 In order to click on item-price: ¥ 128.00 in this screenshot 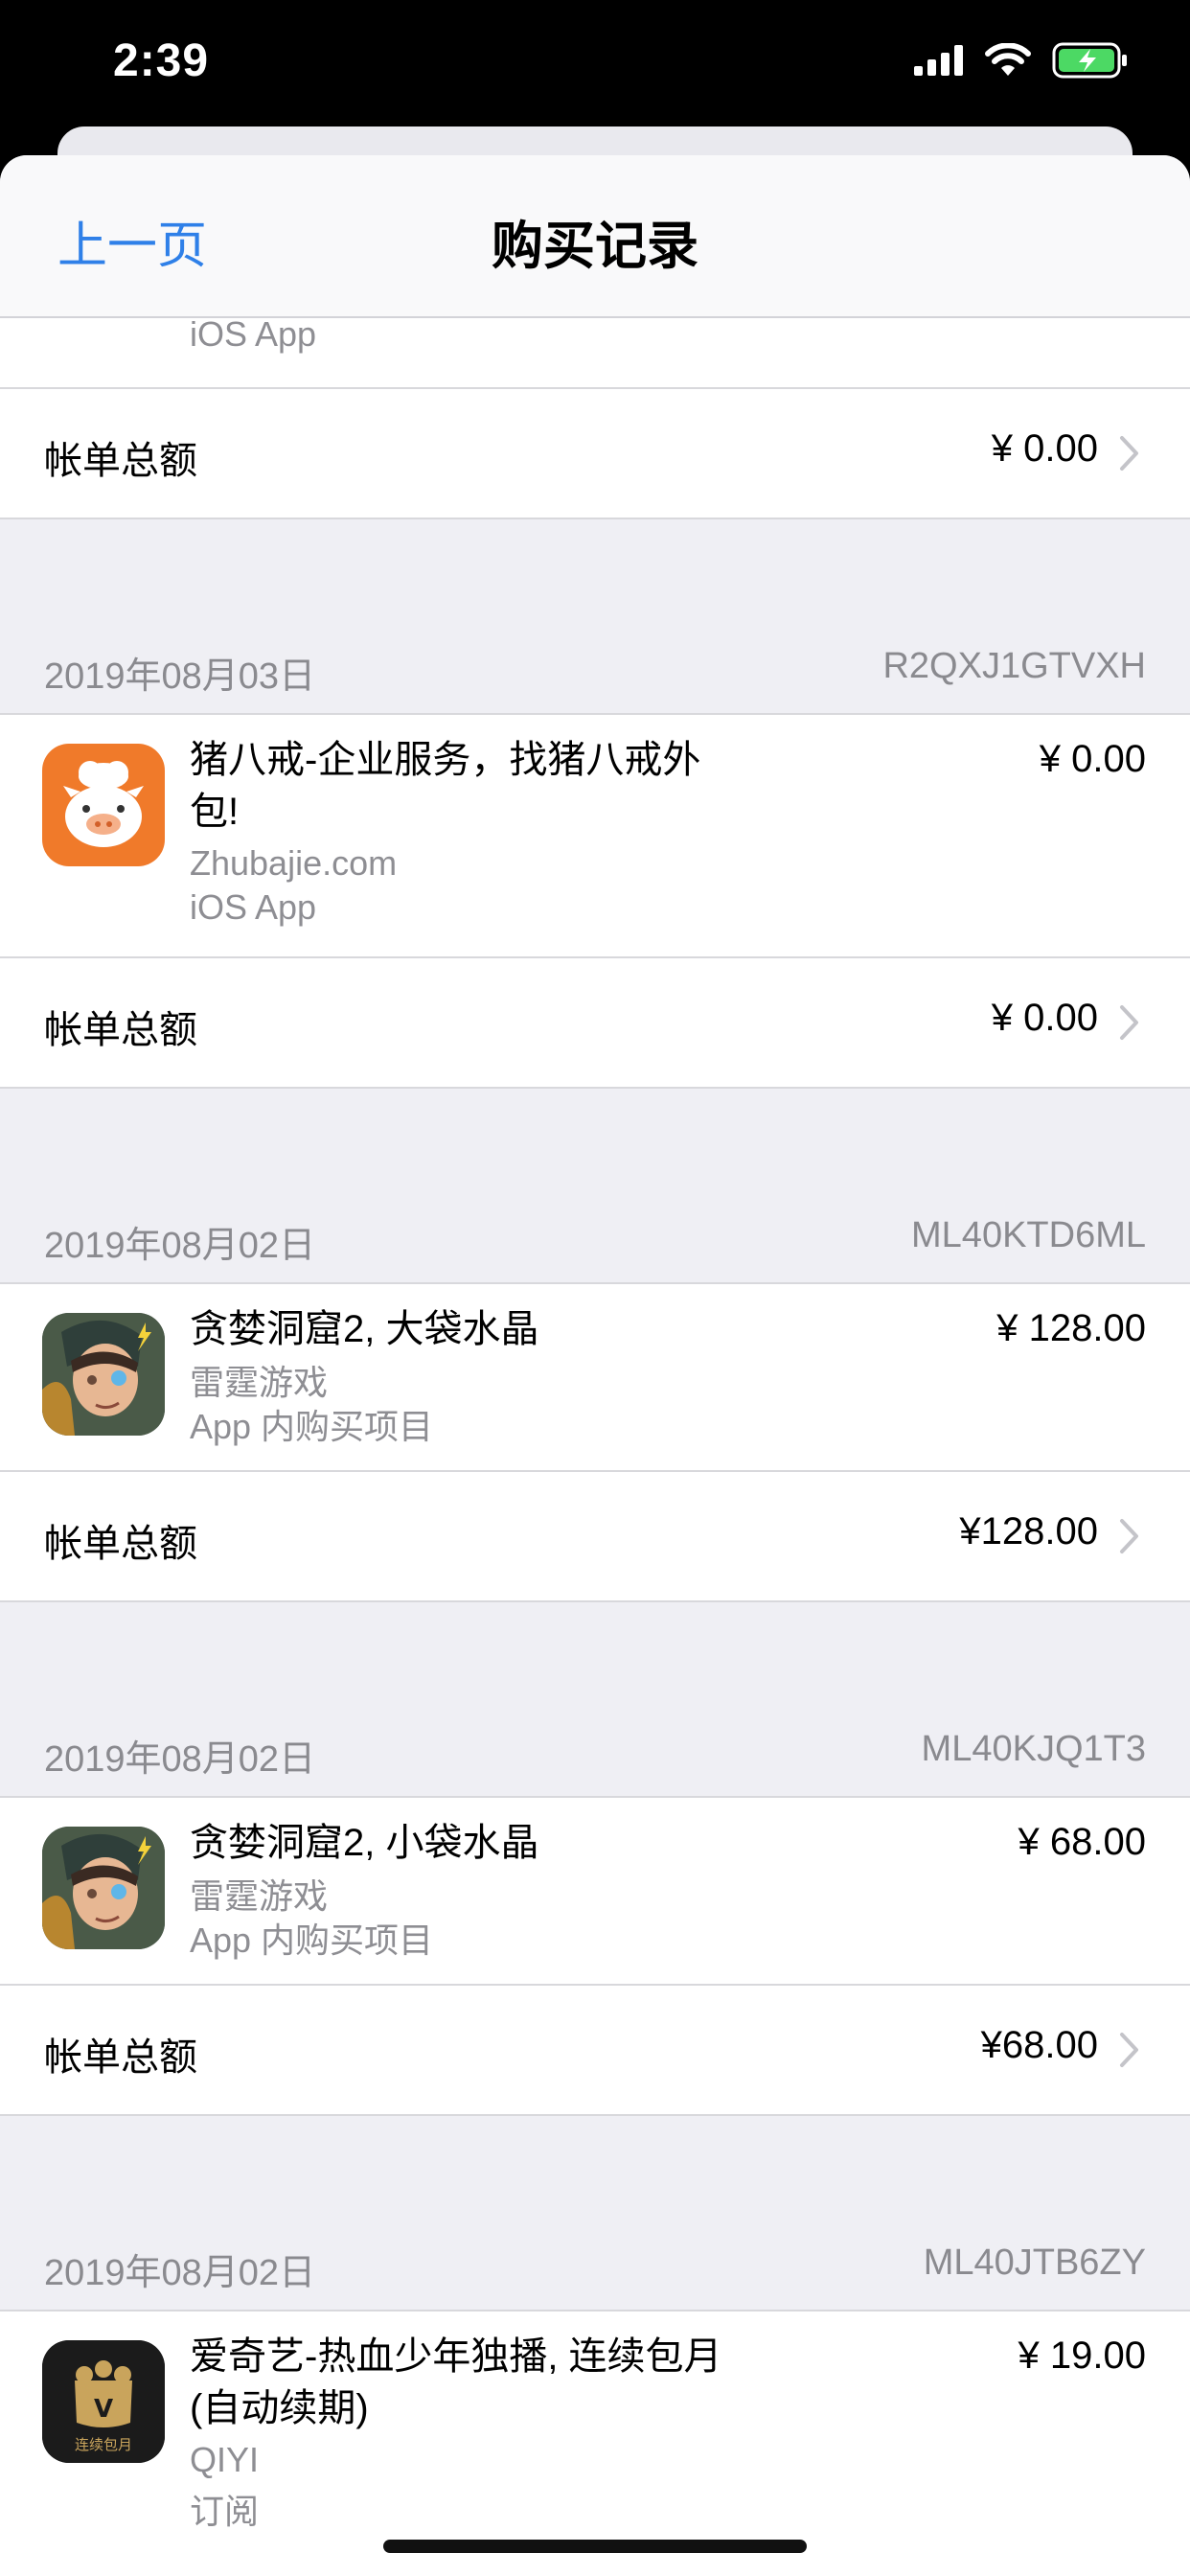, I will do `click(1071, 1328)`.